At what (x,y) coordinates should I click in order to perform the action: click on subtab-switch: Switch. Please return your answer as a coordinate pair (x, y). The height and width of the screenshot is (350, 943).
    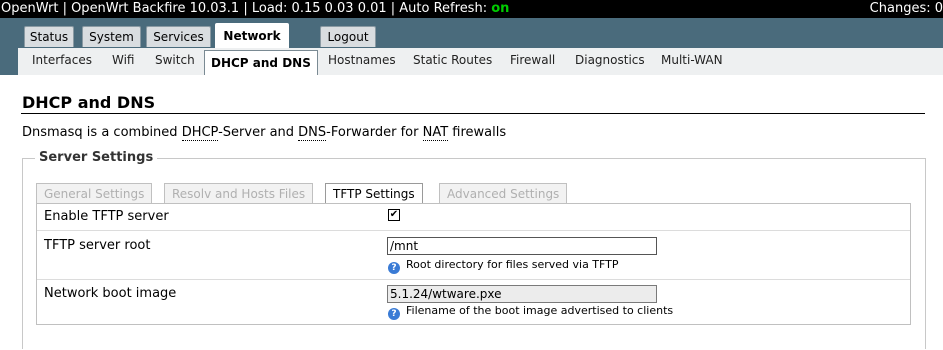
    Looking at the image, I should click on (175, 60).